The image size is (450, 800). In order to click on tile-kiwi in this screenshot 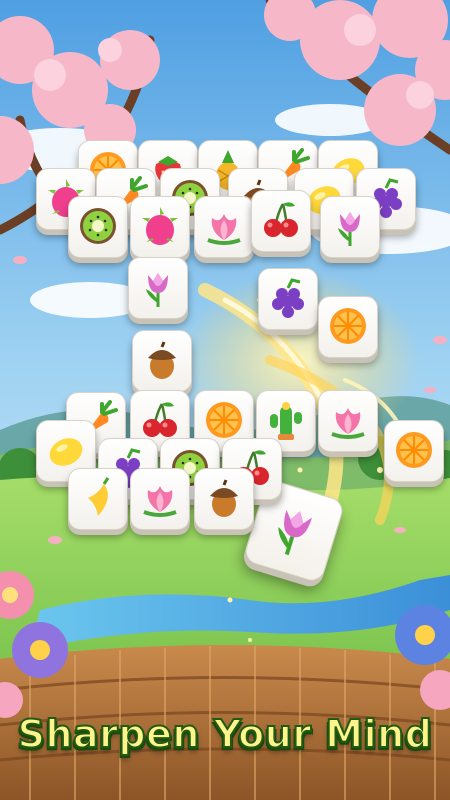, I will do `click(98, 227)`.